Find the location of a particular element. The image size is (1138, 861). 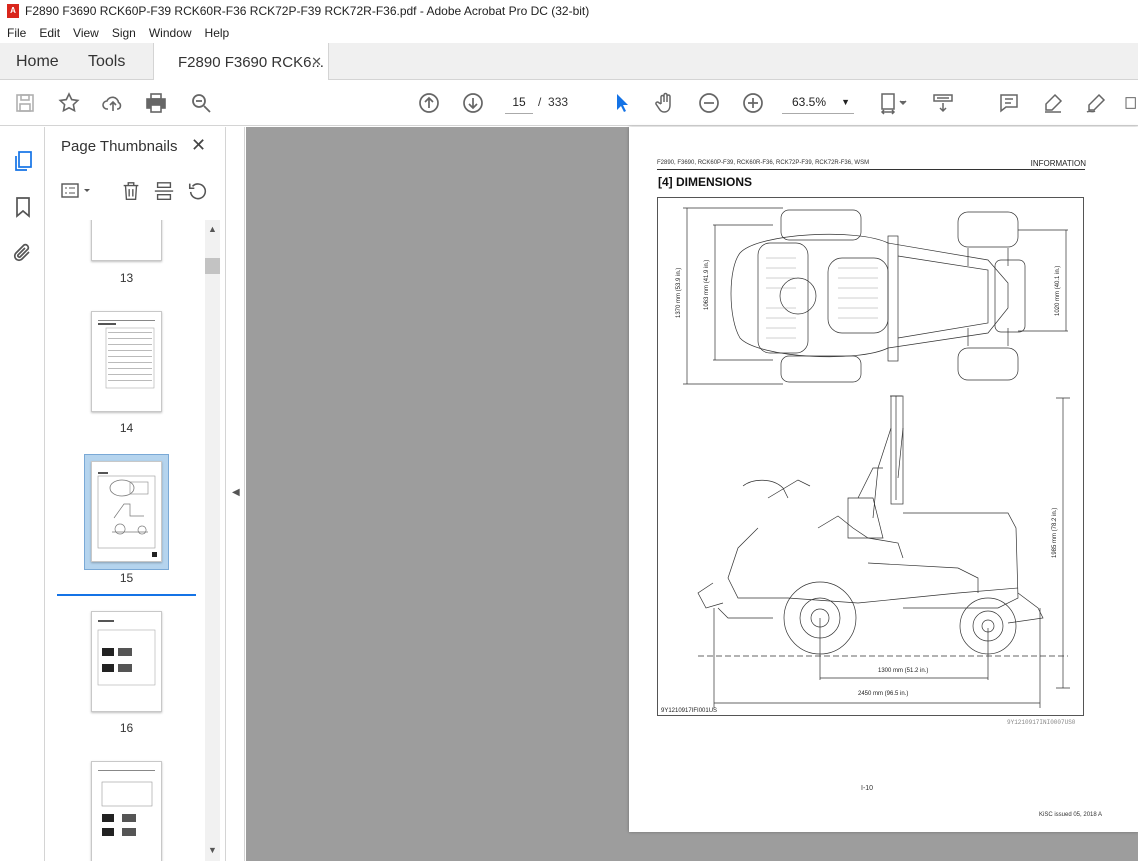

menu-window: Window is located at coordinates (170, 33).